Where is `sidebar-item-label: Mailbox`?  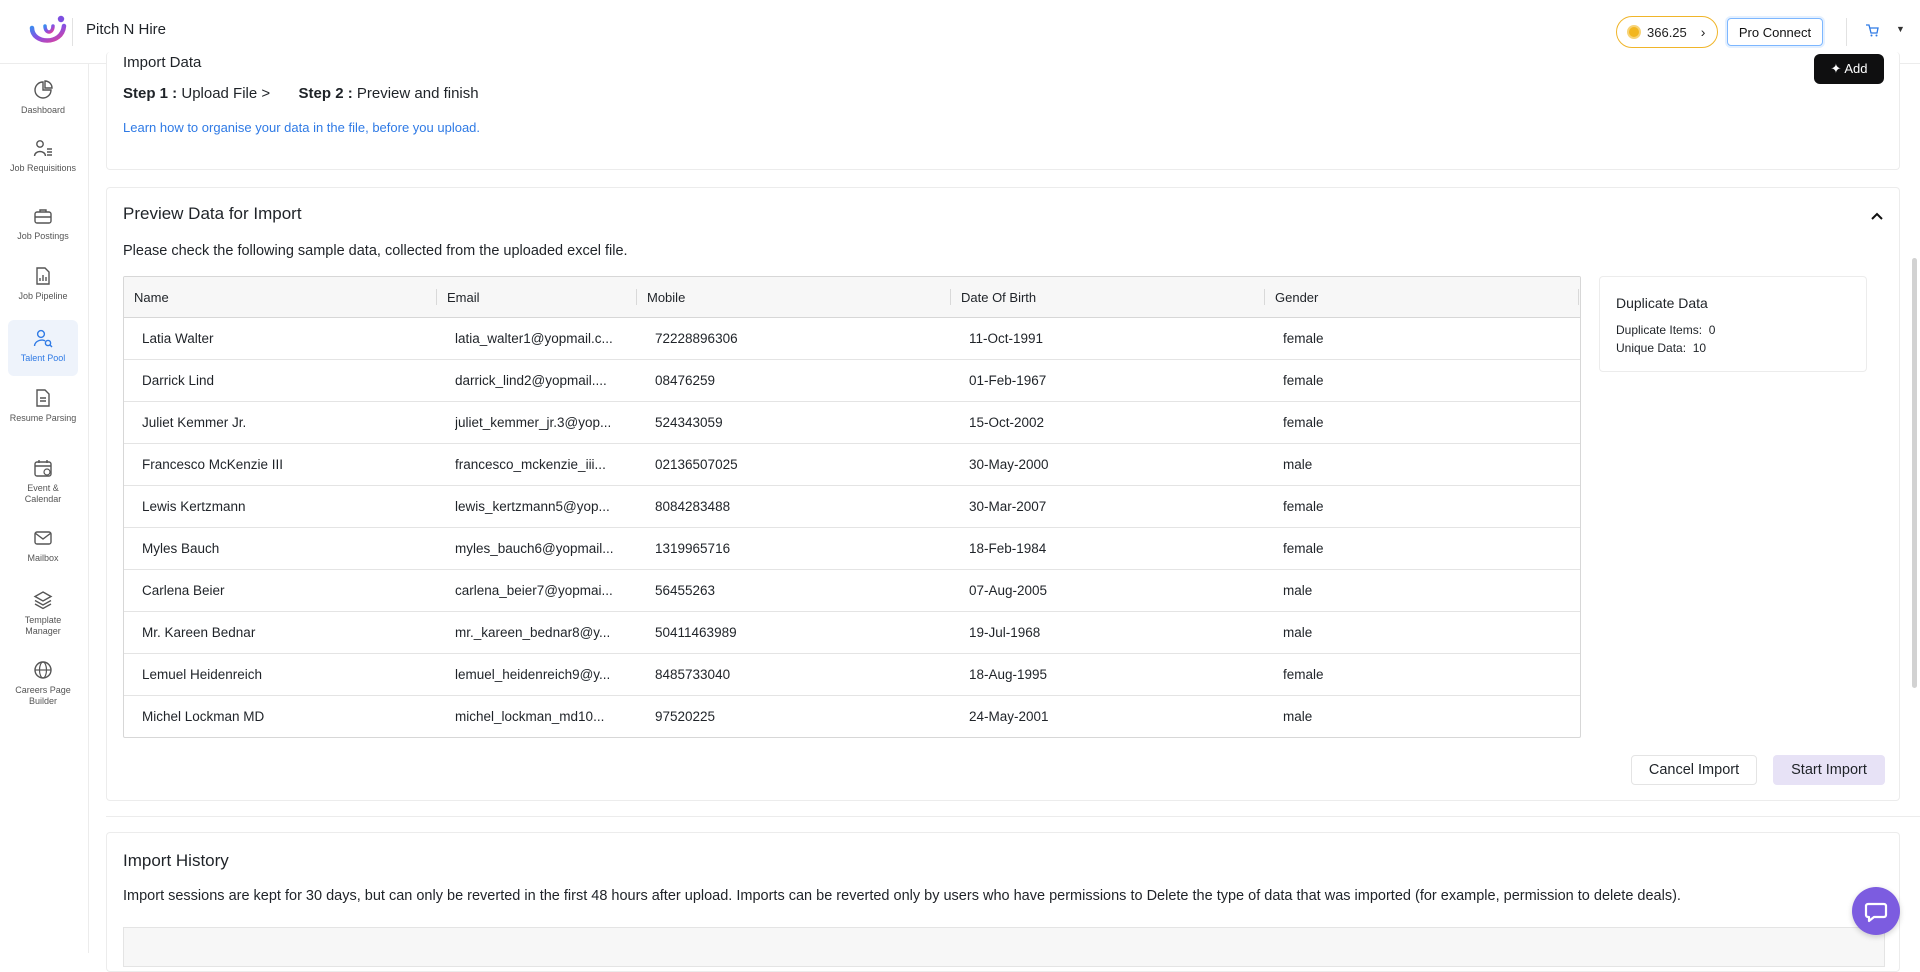 sidebar-item-label: Mailbox is located at coordinates (43, 558).